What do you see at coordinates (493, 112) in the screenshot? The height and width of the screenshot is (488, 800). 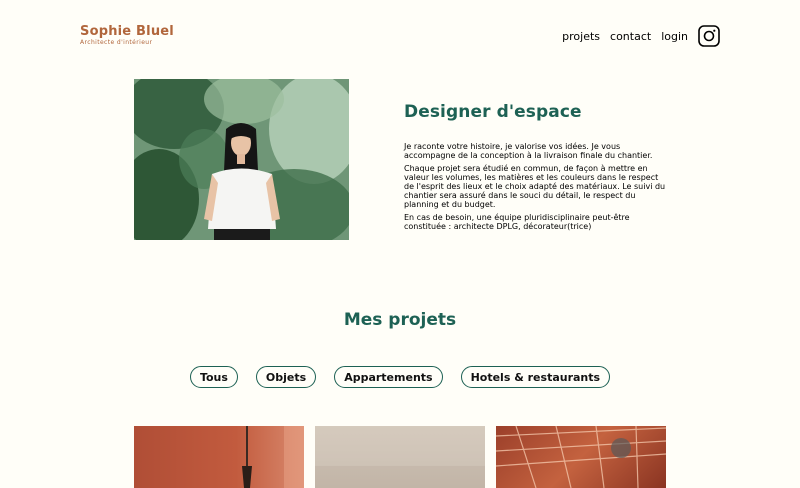 I see `intro-title: Designer d'espace` at bounding box center [493, 112].